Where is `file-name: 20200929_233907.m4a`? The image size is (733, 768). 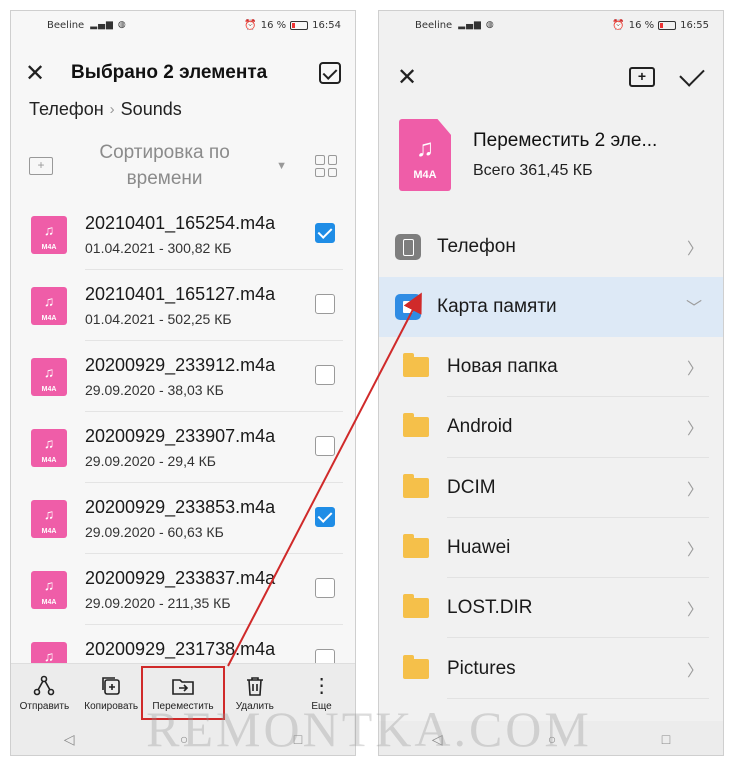 file-name: 20200929_233907.m4a is located at coordinates (180, 436).